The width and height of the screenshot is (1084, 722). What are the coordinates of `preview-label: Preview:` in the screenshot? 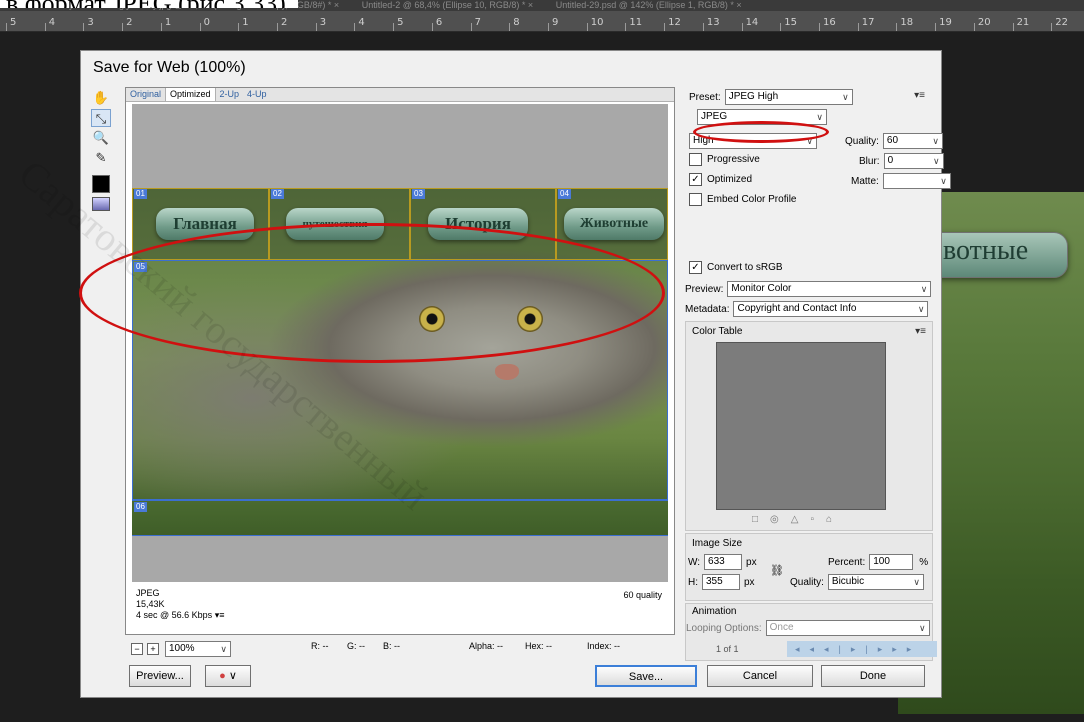 It's located at (704, 289).